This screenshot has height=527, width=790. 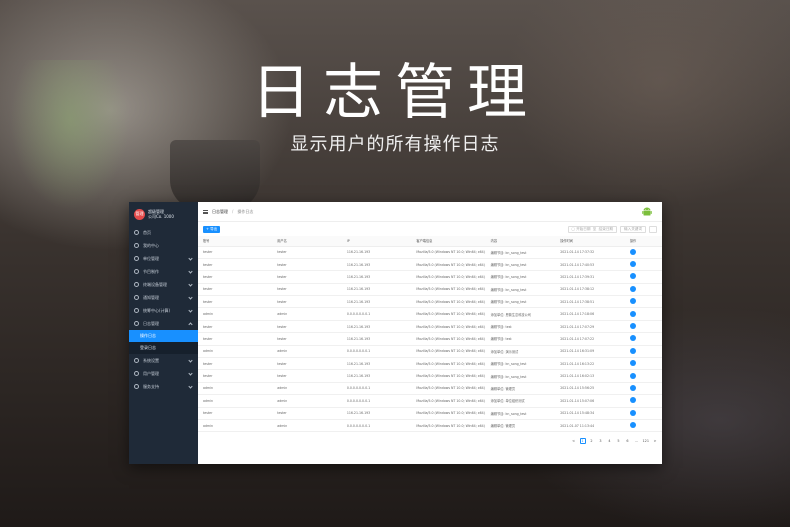 What do you see at coordinates (205, 211) in the screenshot?
I see `hamburger-icon` at bounding box center [205, 211].